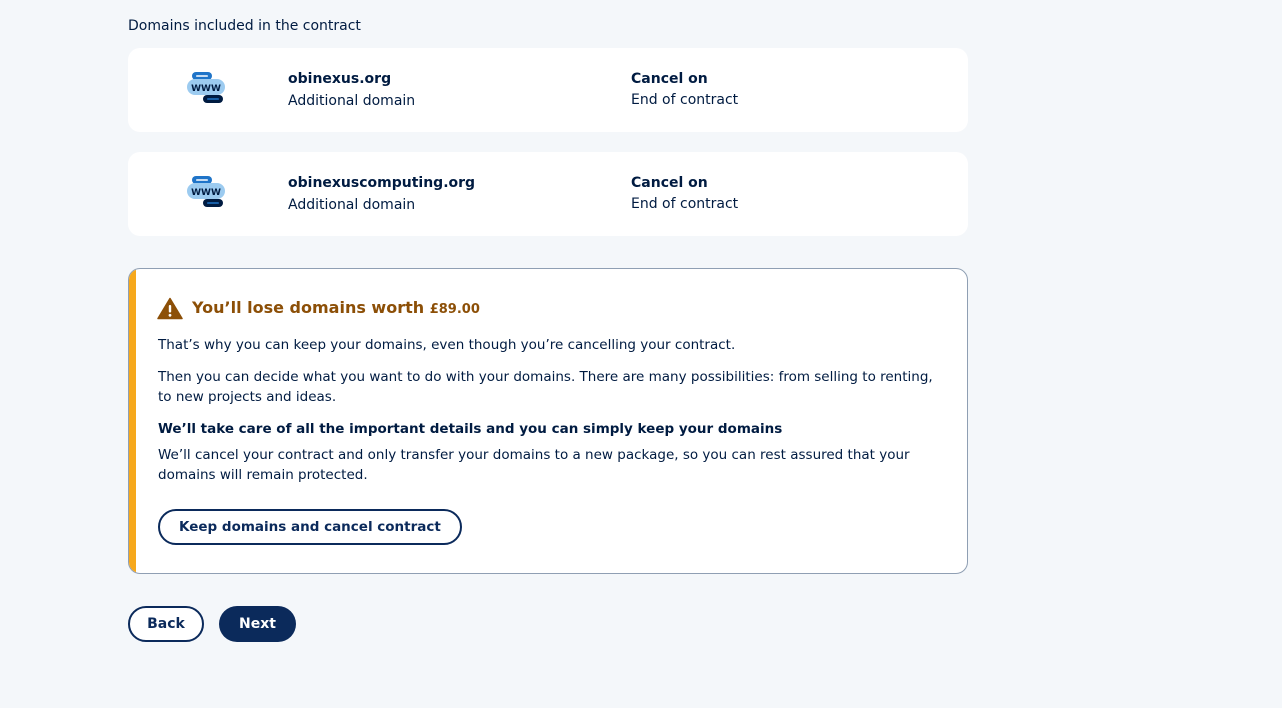 This screenshot has height=708, width=1282. What do you see at coordinates (170, 308) in the screenshot?
I see `warning-triangle-icon` at bounding box center [170, 308].